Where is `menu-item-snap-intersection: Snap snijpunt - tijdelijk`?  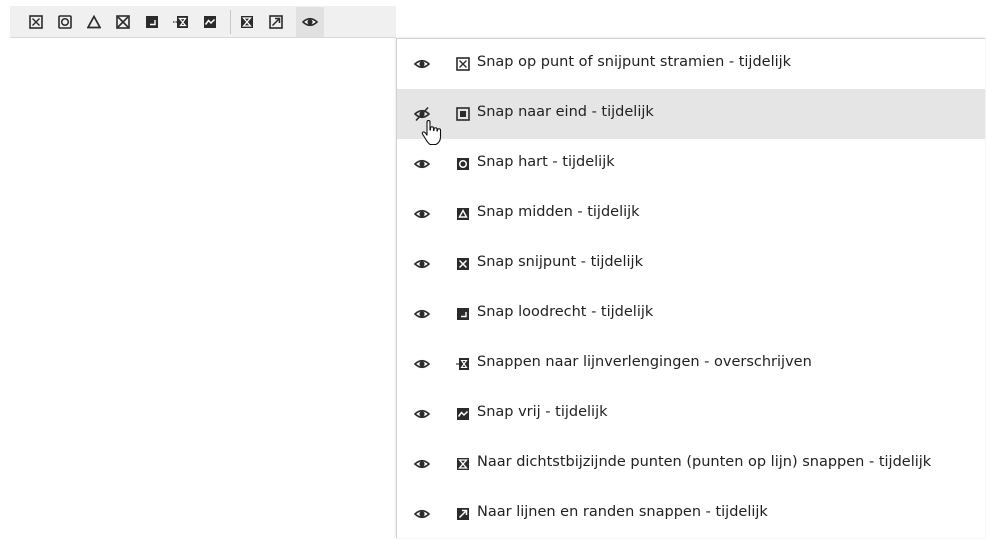
menu-item-snap-intersection: Snap snijpunt - tijdelijk is located at coordinates (691, 264).